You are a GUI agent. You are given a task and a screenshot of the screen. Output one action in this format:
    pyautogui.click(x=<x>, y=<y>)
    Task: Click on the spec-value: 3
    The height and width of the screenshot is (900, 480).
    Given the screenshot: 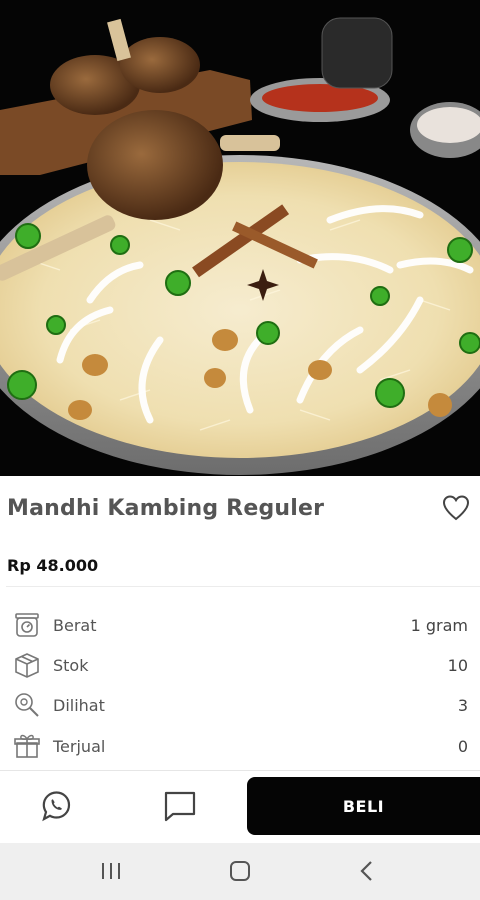 What is the action you would take?
    pyautogui.click(x=462, y=705)
    